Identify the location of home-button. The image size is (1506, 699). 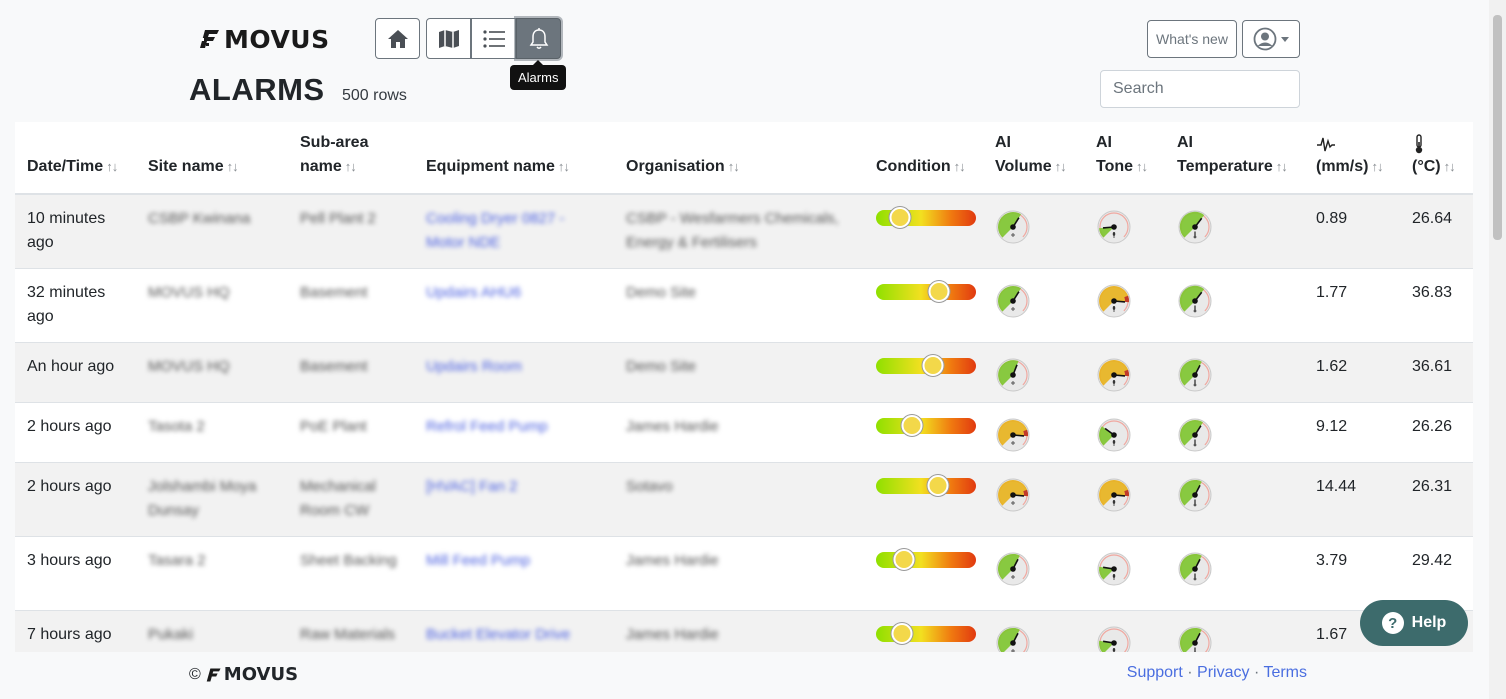
(397, 38).